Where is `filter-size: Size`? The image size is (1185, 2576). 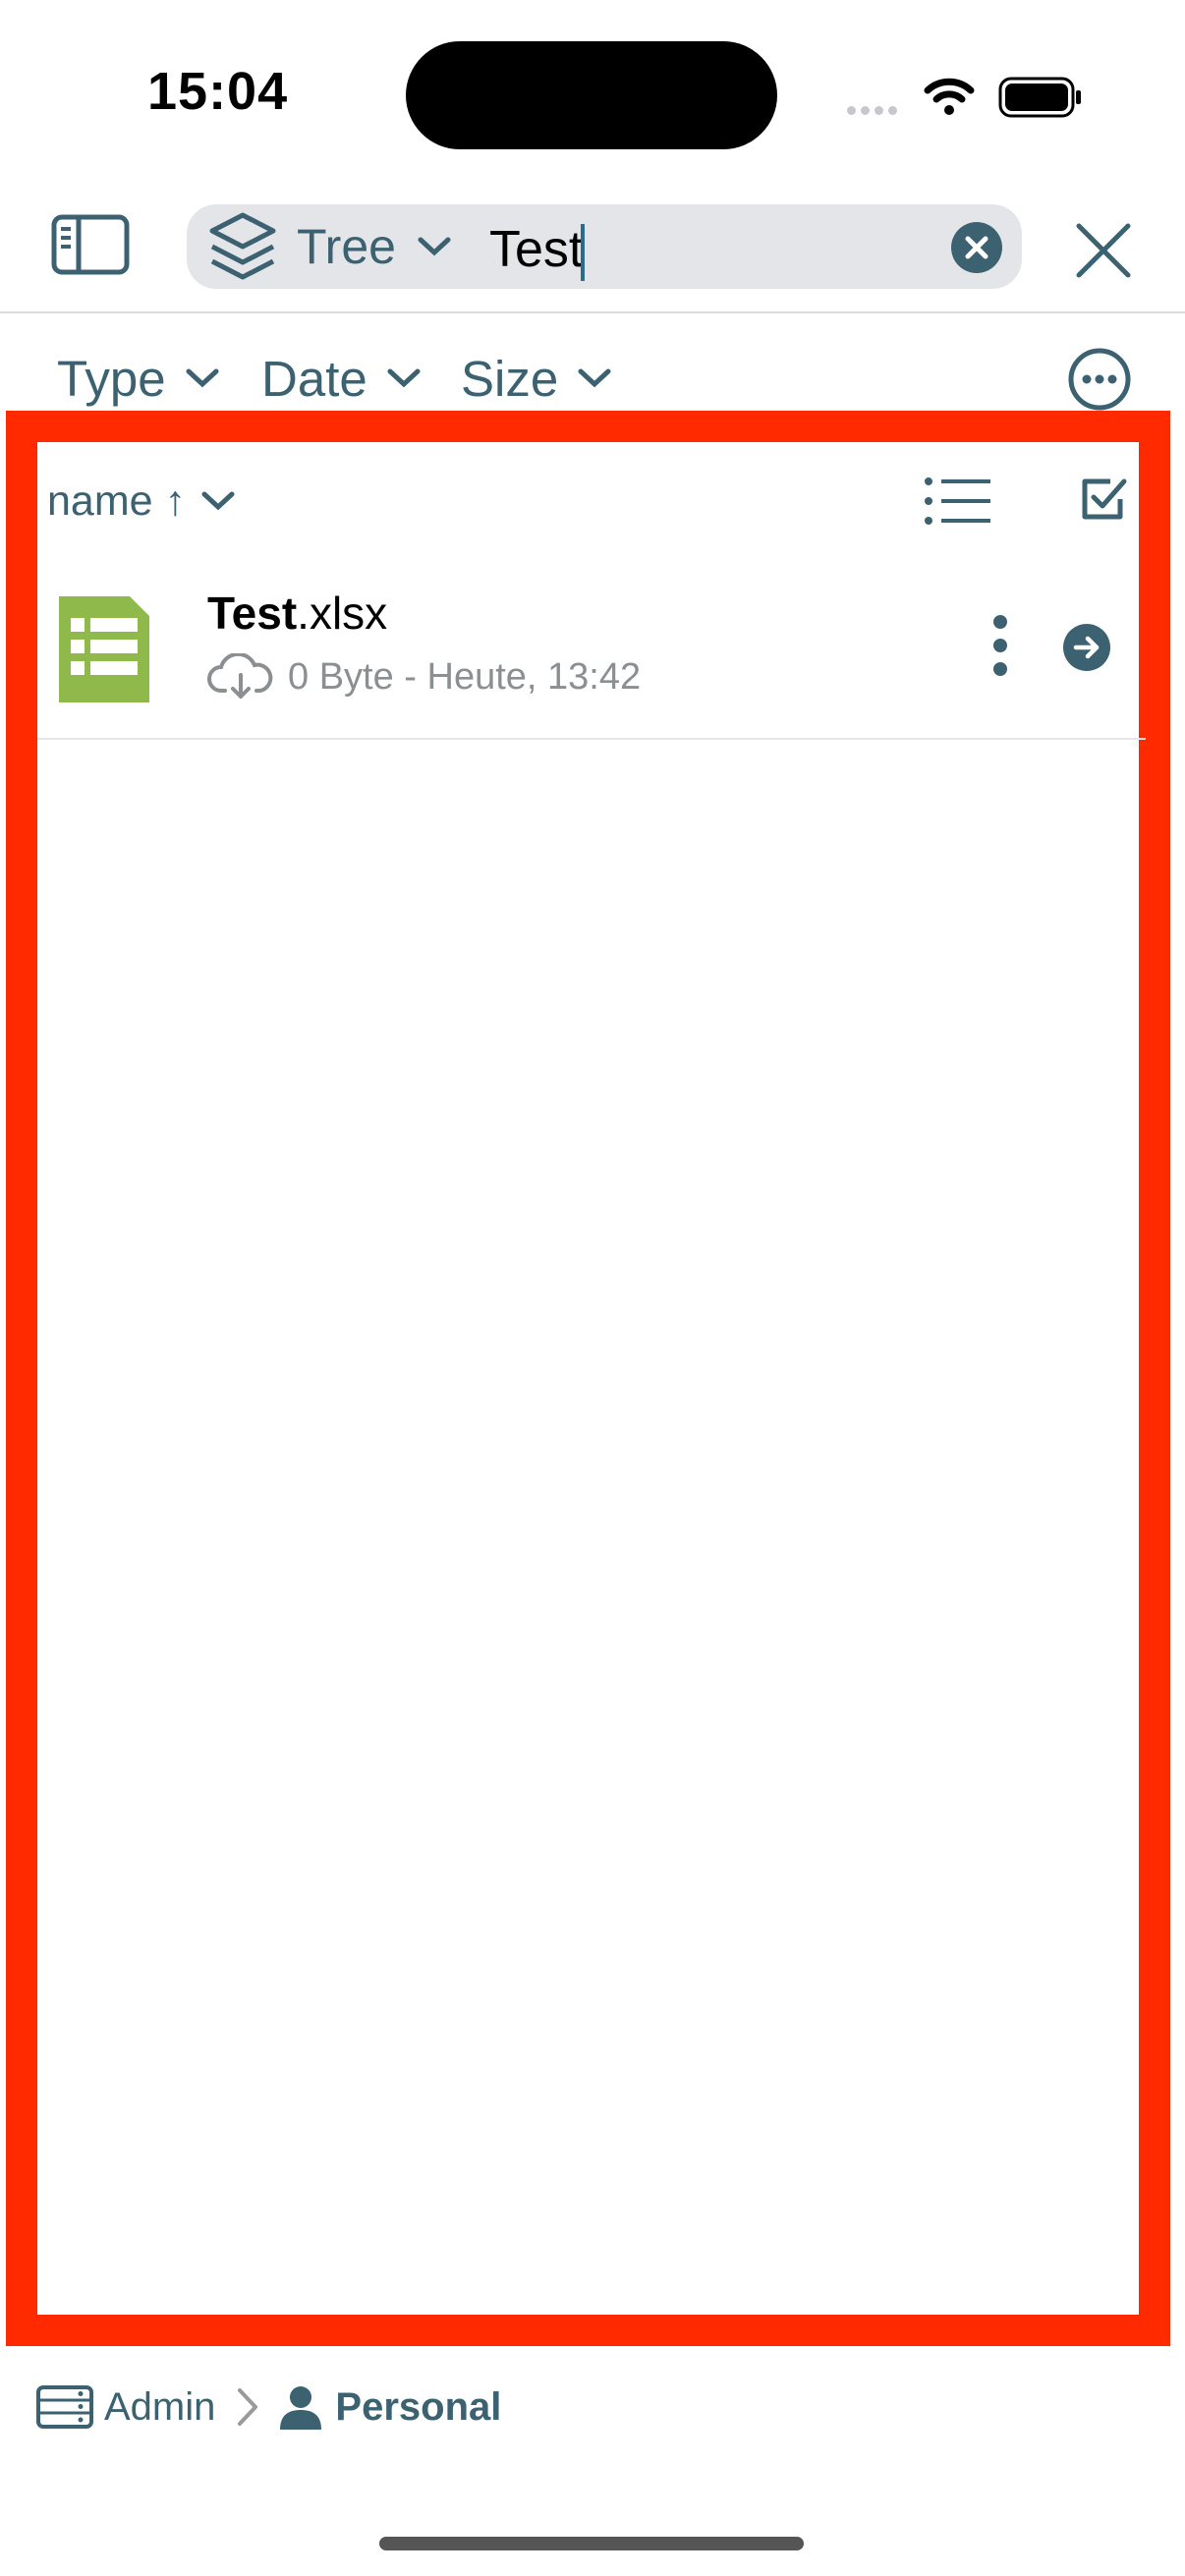 filter-size: Size is located at coordinates (536, 378).